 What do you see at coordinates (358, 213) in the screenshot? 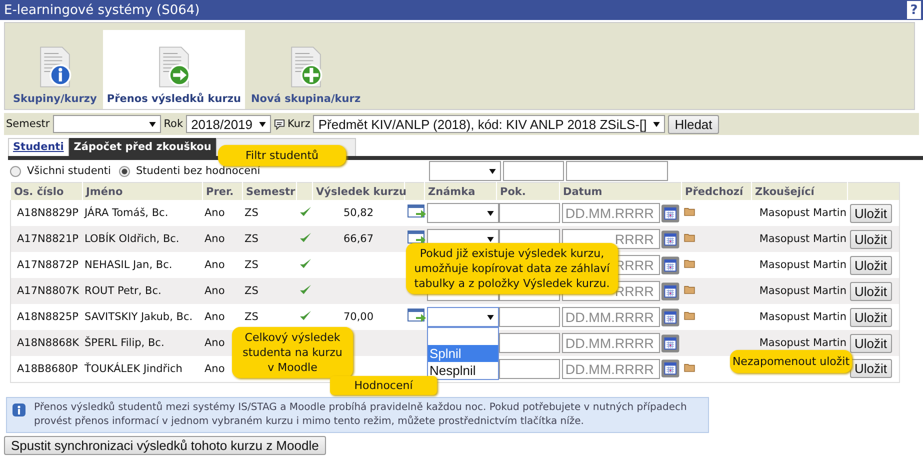
I see `course-result: 50,82` at bounding box center [358, 213].